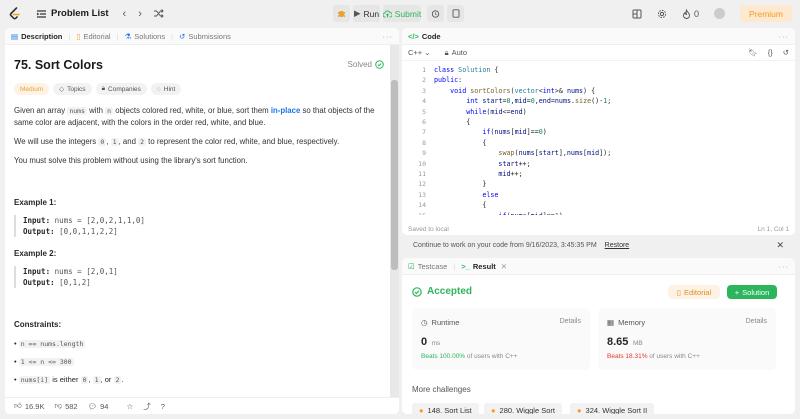 This screenshot has height=419, width=800. I want to click on line-number: 15, so click(414, 213).